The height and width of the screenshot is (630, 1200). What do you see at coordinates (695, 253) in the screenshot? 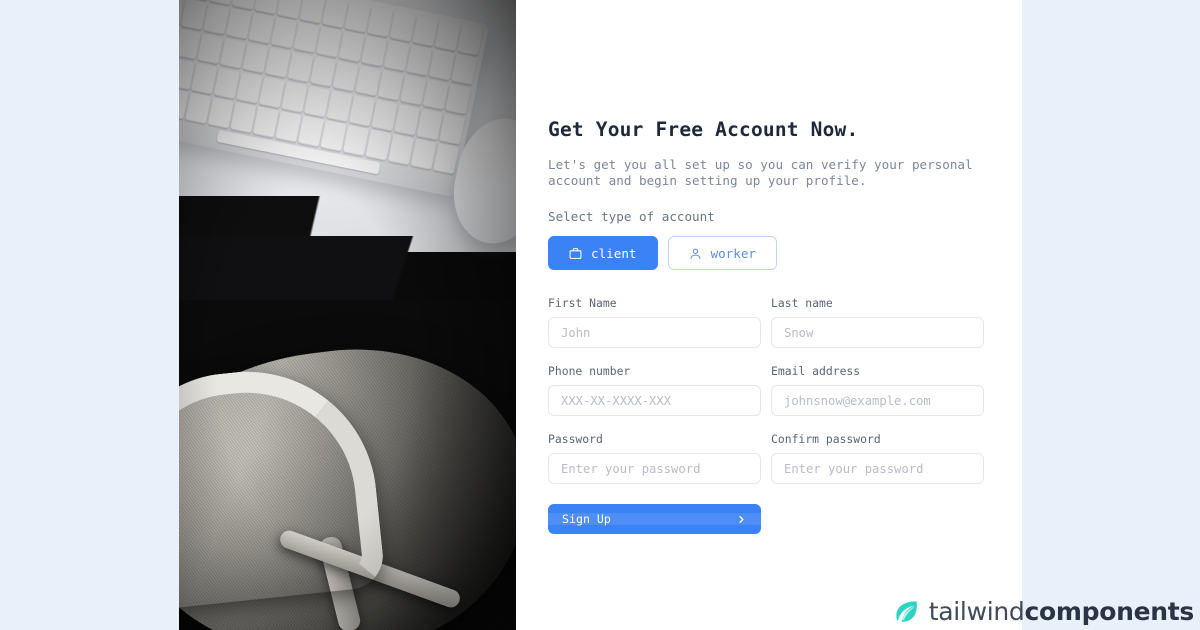
I see `user-icon` at bounding box center [695, 253].